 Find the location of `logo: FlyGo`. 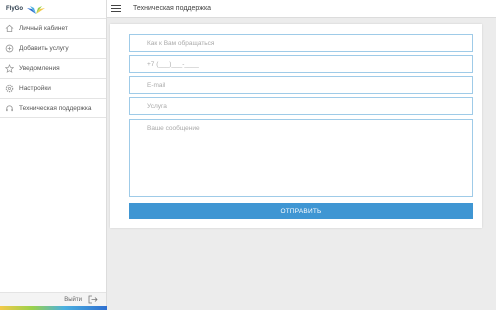

logo: FlyGo is located at coordinates (53, 9).